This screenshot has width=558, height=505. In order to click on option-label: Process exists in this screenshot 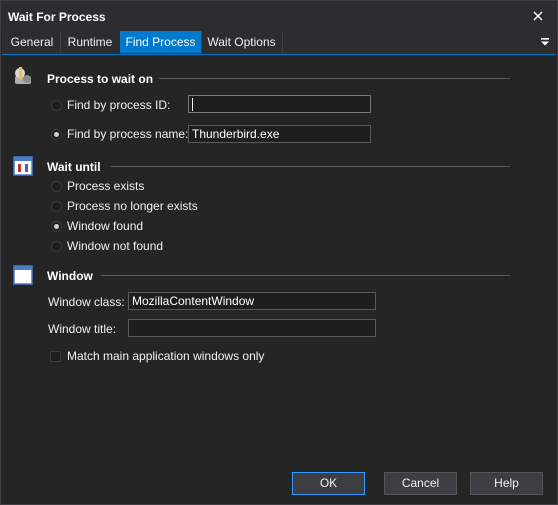, I will do `click(106, 186)`.